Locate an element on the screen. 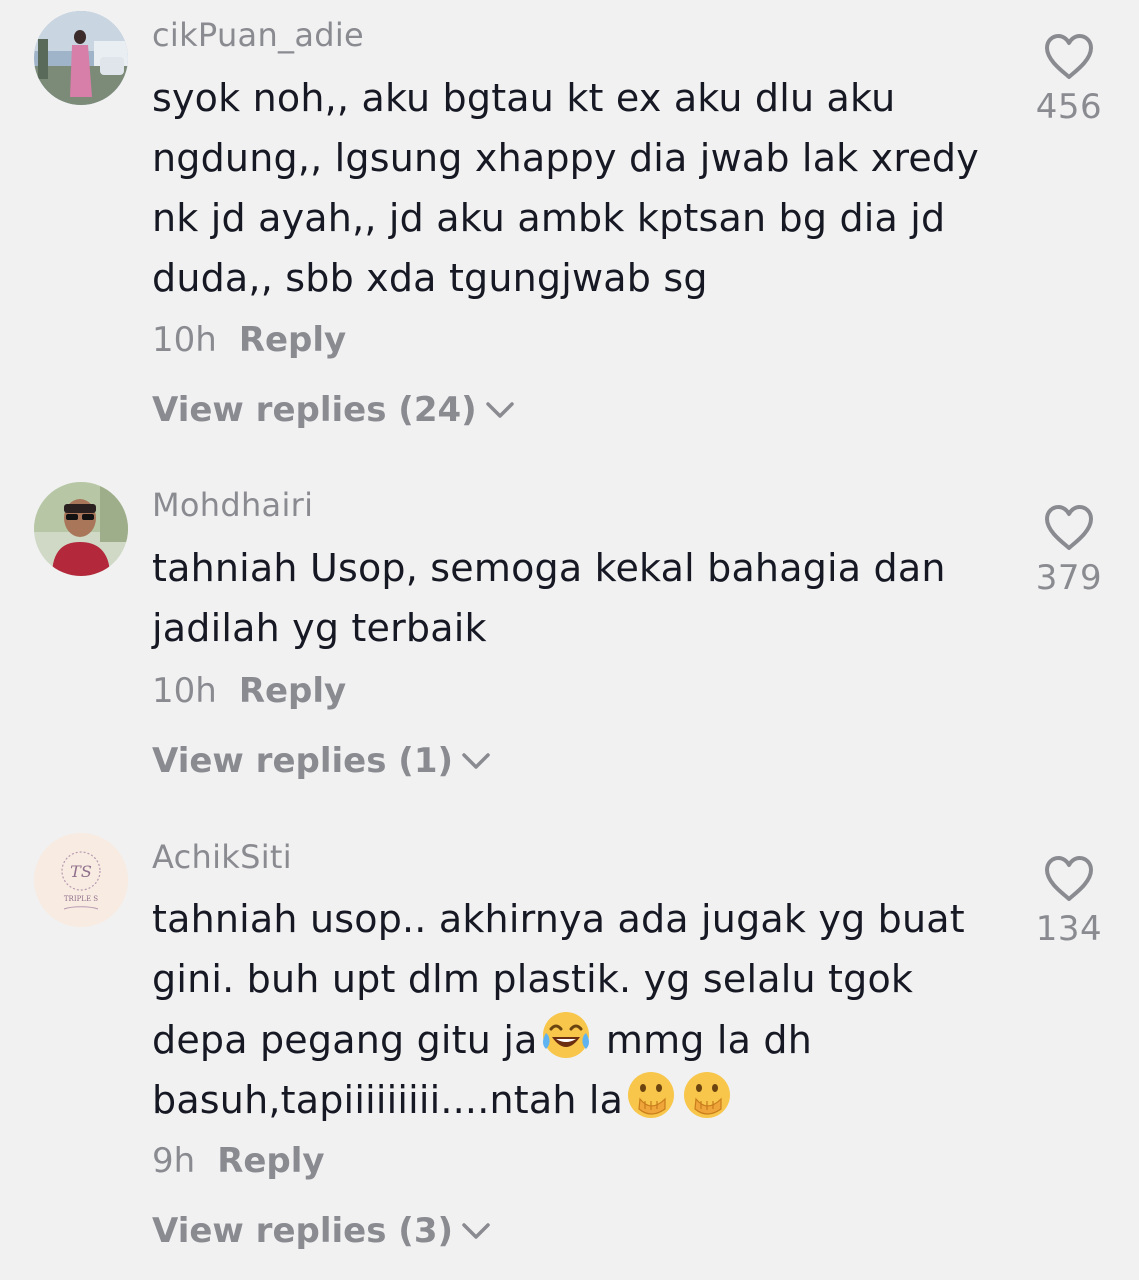 The width and height of the screenshot is (1139, 1280). comment-text-segment: depa pegang gitu ja is located at coordinates (345, 1040).